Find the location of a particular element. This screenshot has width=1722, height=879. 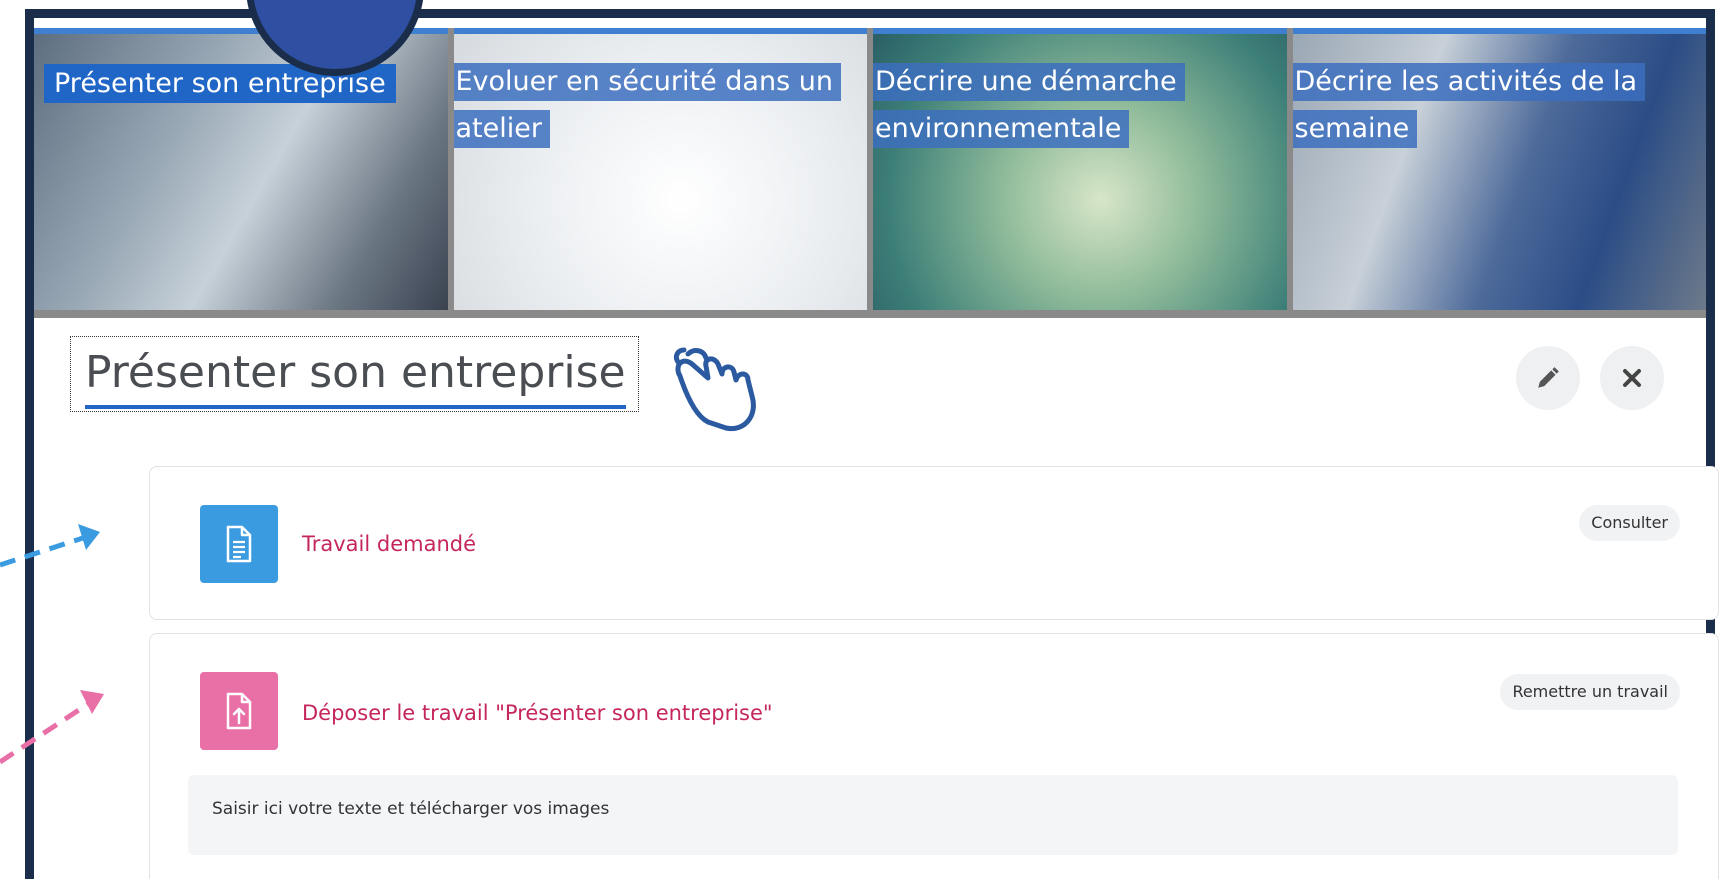

tile-label: Décrire une démarche environnementale is located at coordinates (1029, 105).